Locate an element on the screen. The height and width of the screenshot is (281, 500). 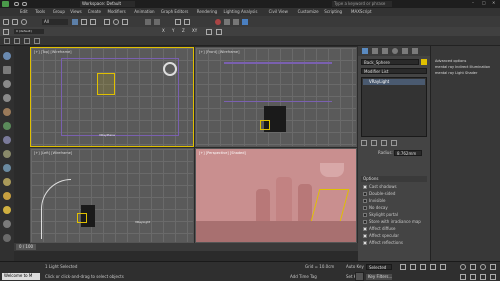
render-frame-icon is located at coordinates (236, 22).